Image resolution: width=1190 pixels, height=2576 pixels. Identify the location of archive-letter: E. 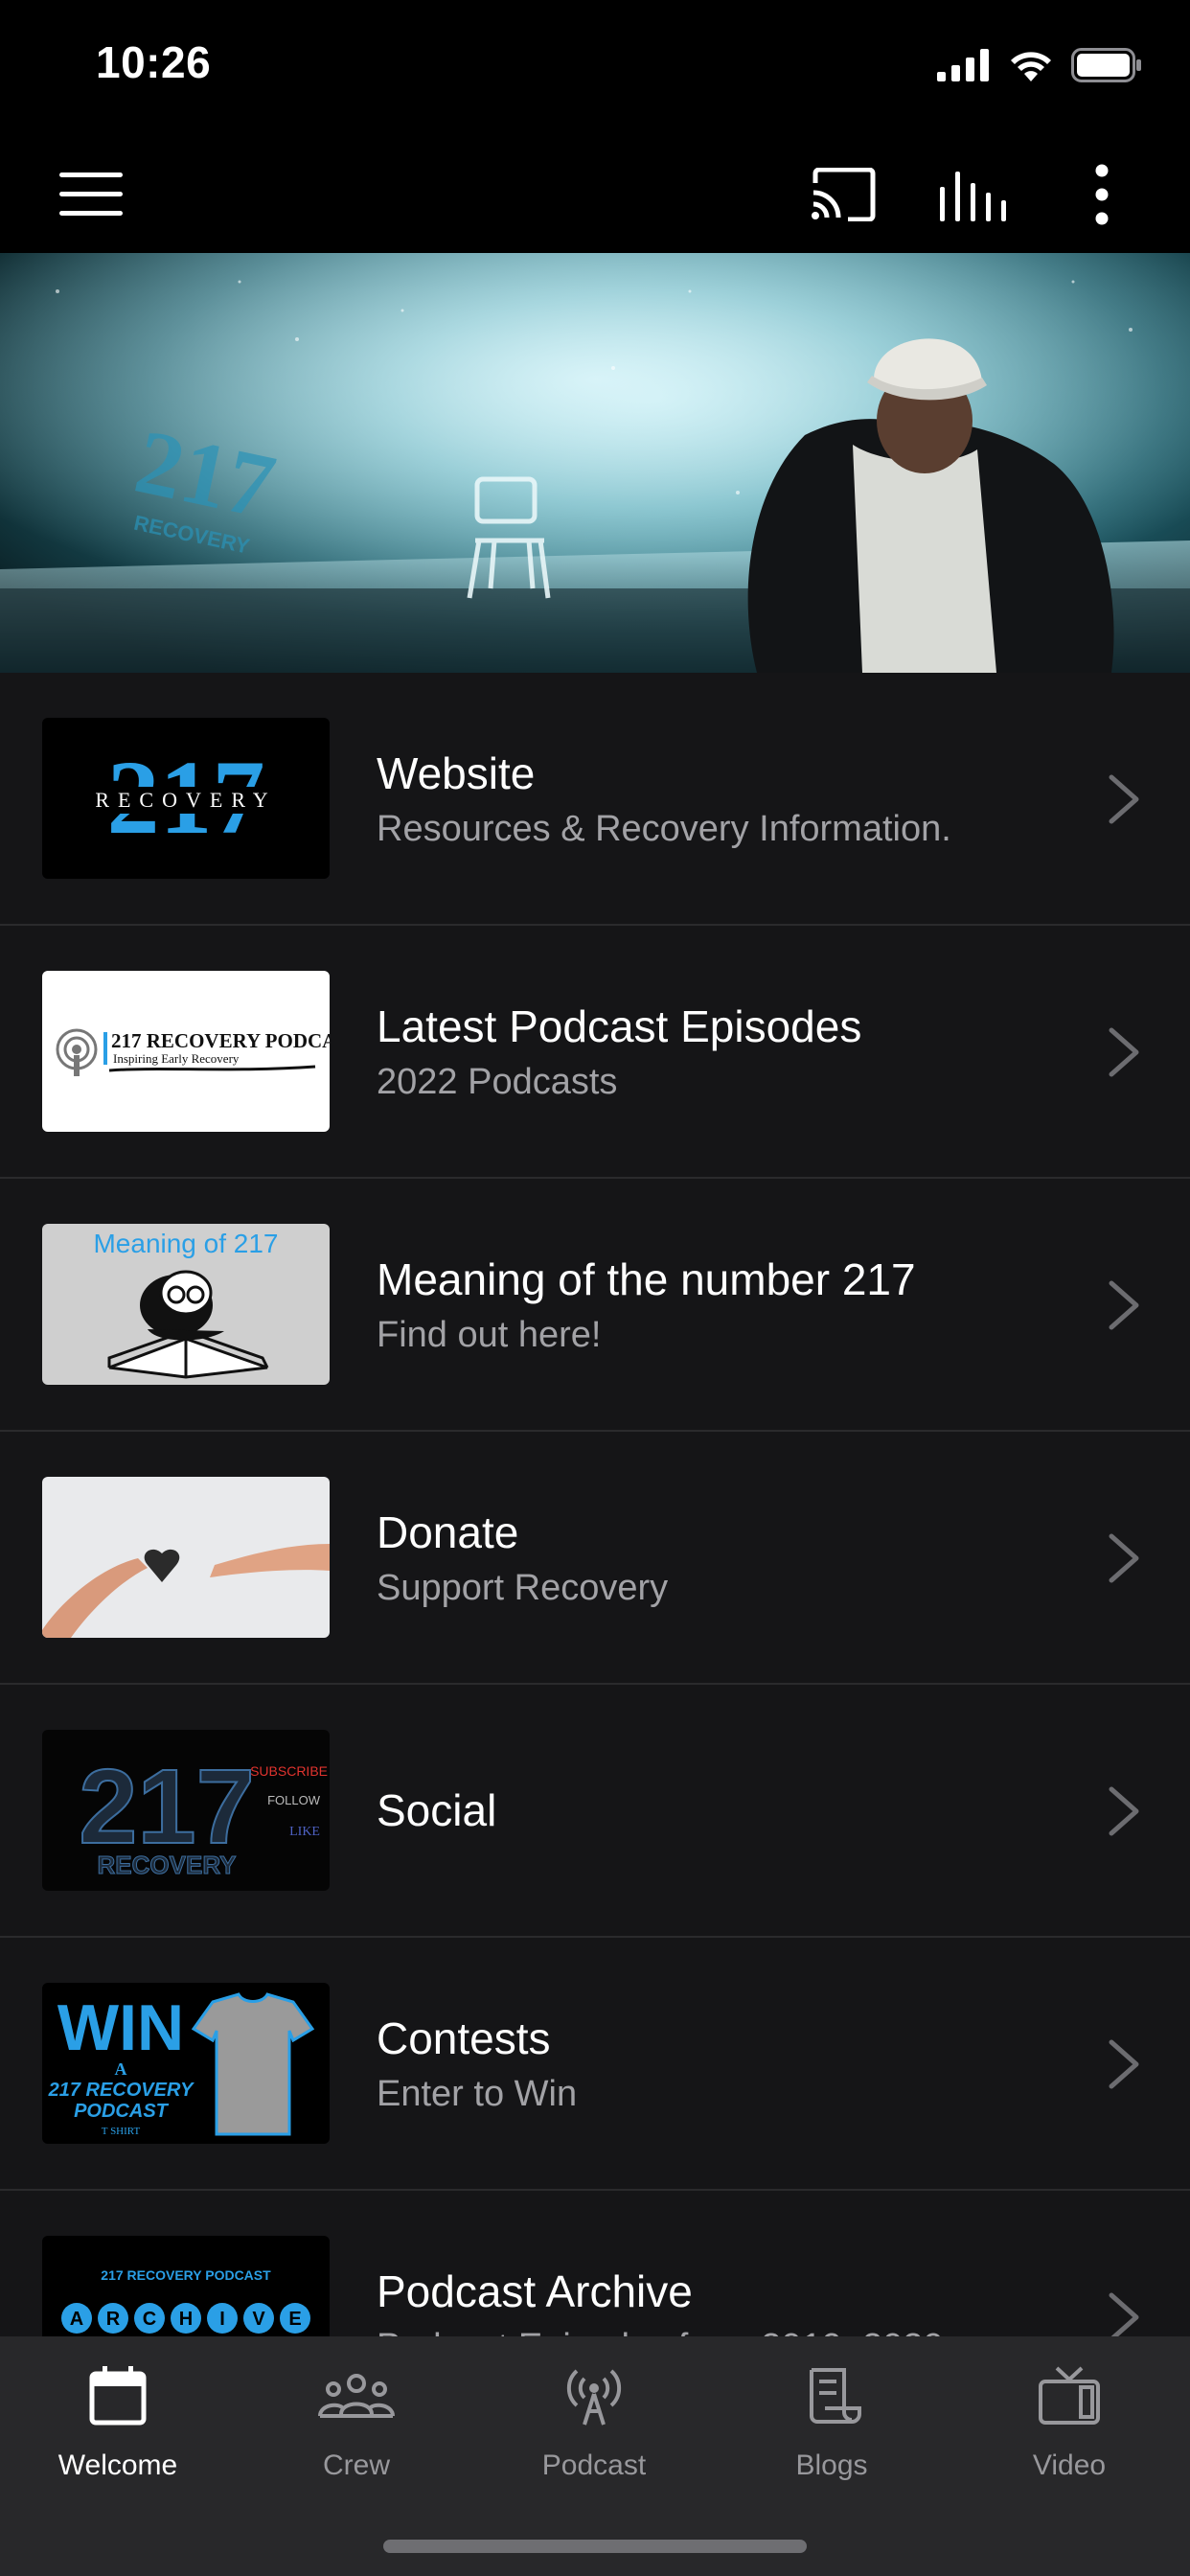
(295, 2319).